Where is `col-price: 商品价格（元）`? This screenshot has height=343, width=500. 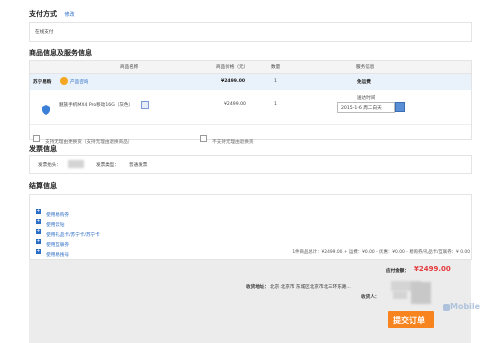 col-price: 商品价格（元） is located at coordinates (232, 67).